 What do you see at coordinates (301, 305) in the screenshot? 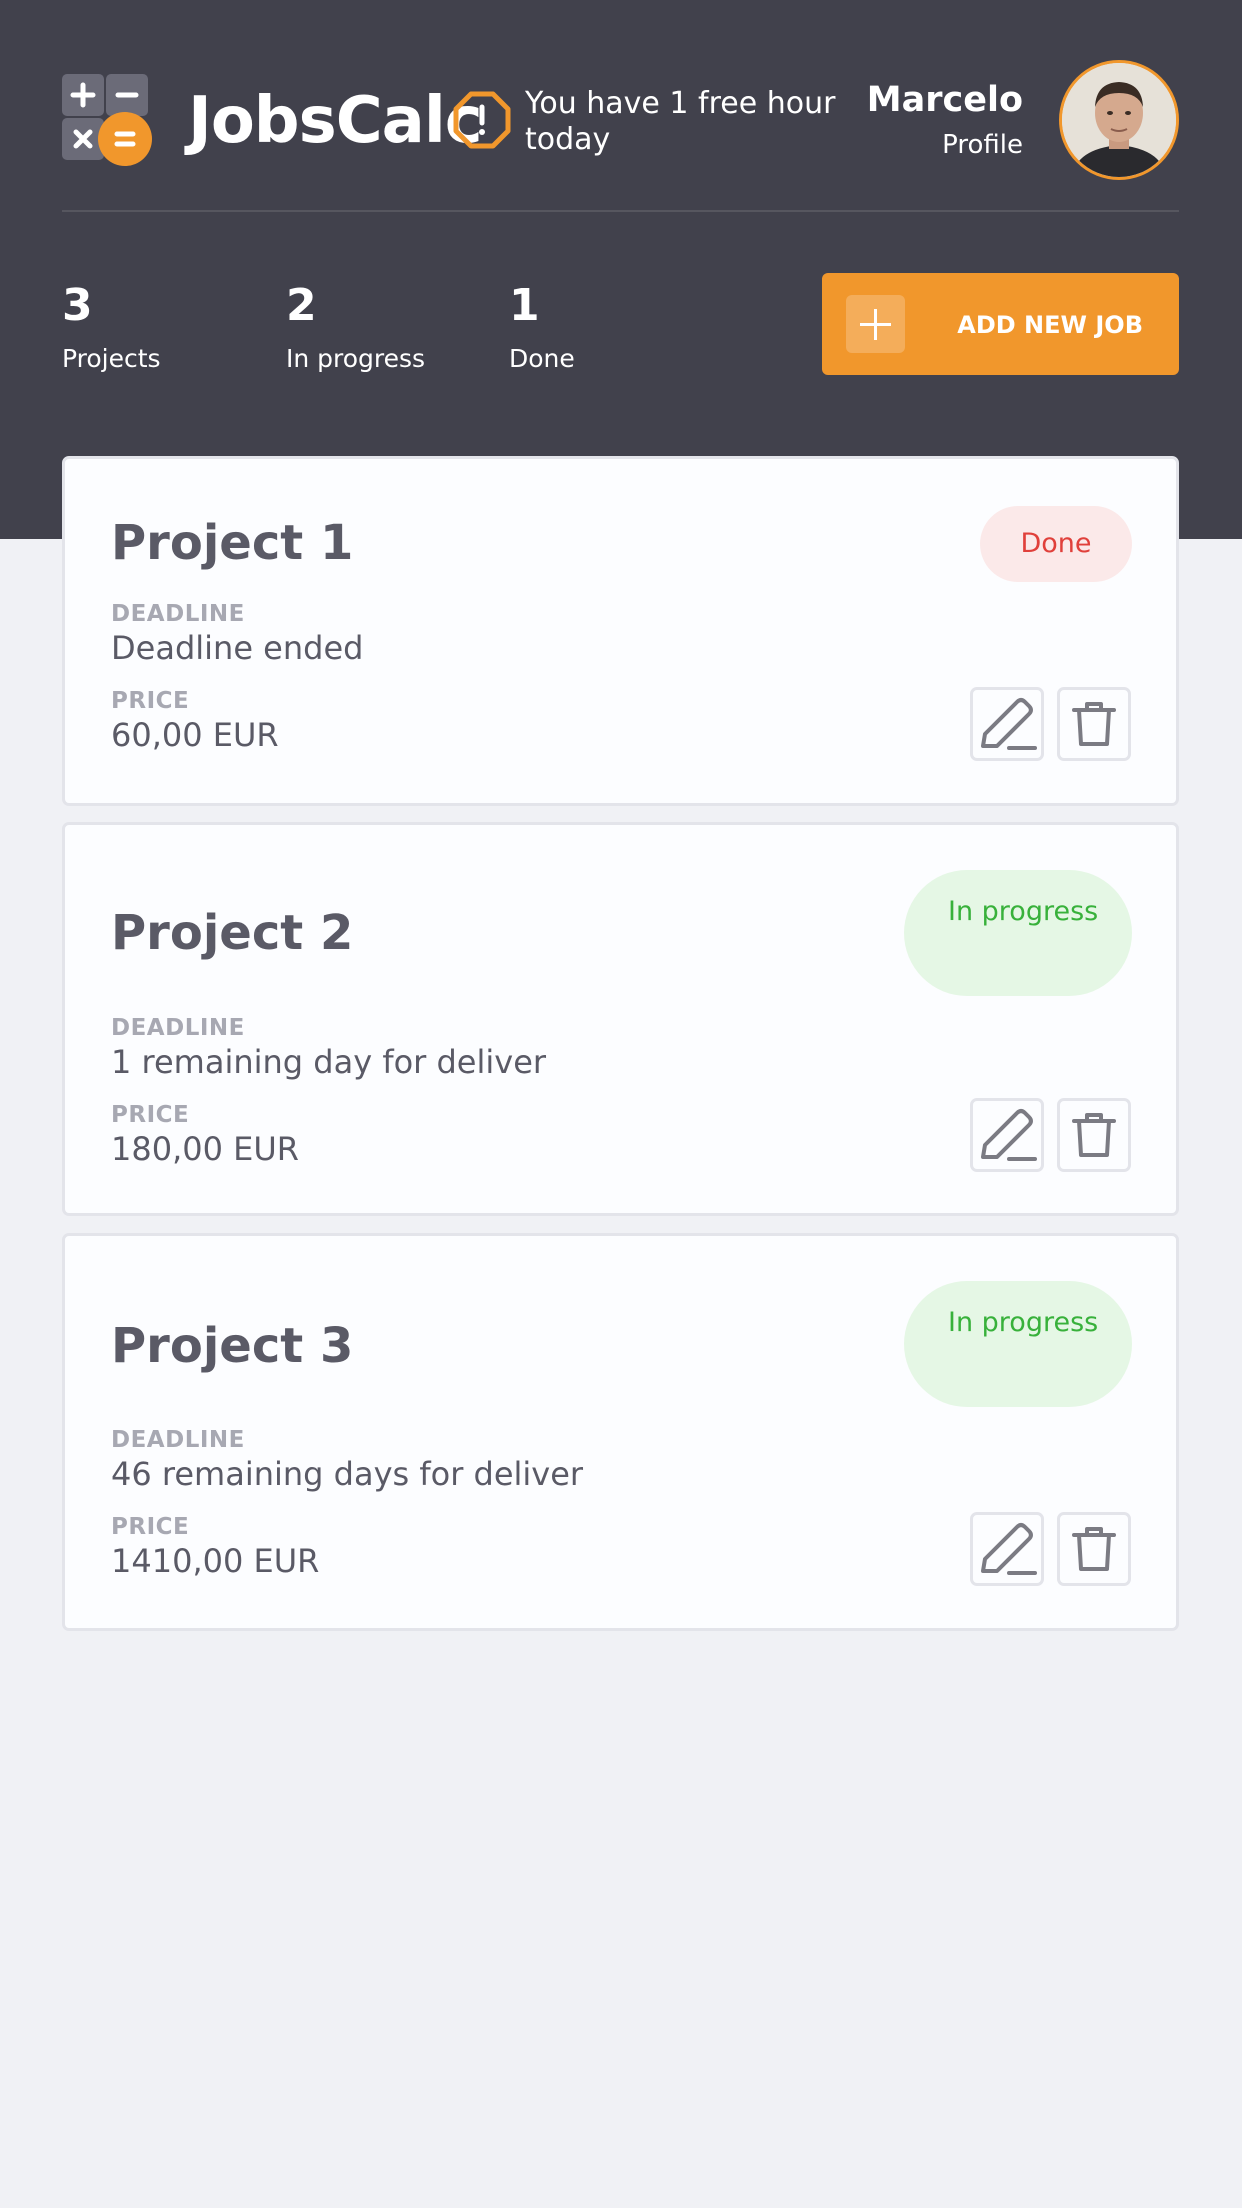
I see `stat-in-progress-value: 2` at bounding box center [301, 305].